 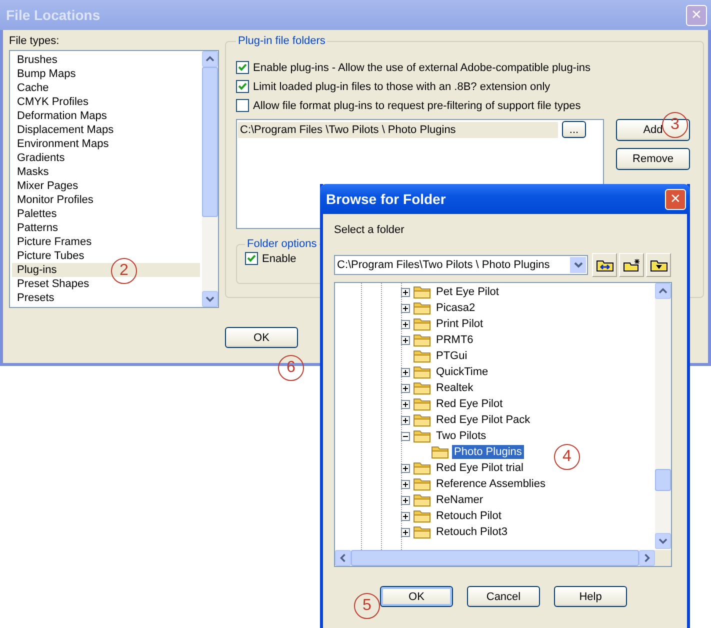 What do you see at coordinates (452, 356) in the screenshot?
I see `folder-item: PTGui` at bounding box center [452, 356].